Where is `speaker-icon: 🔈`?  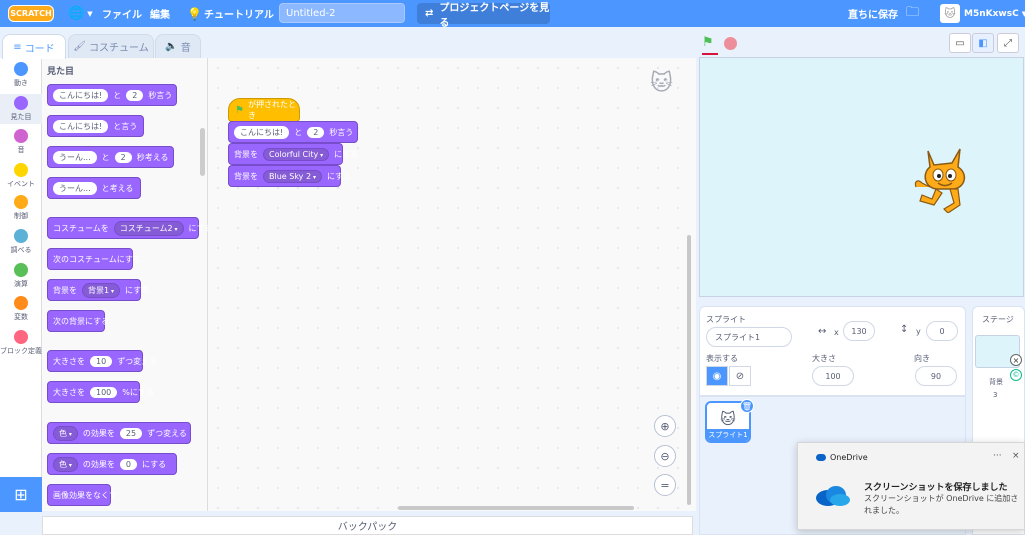
speaker-icon: 🔈 is located at coordinates (171, 46).